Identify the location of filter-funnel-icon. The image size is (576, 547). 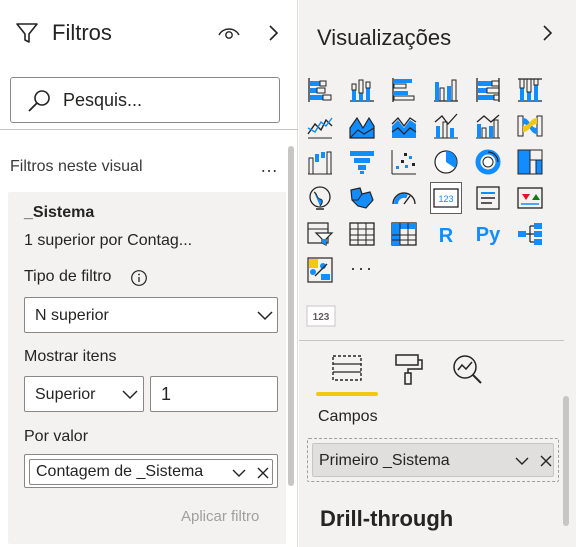
(27, 33).